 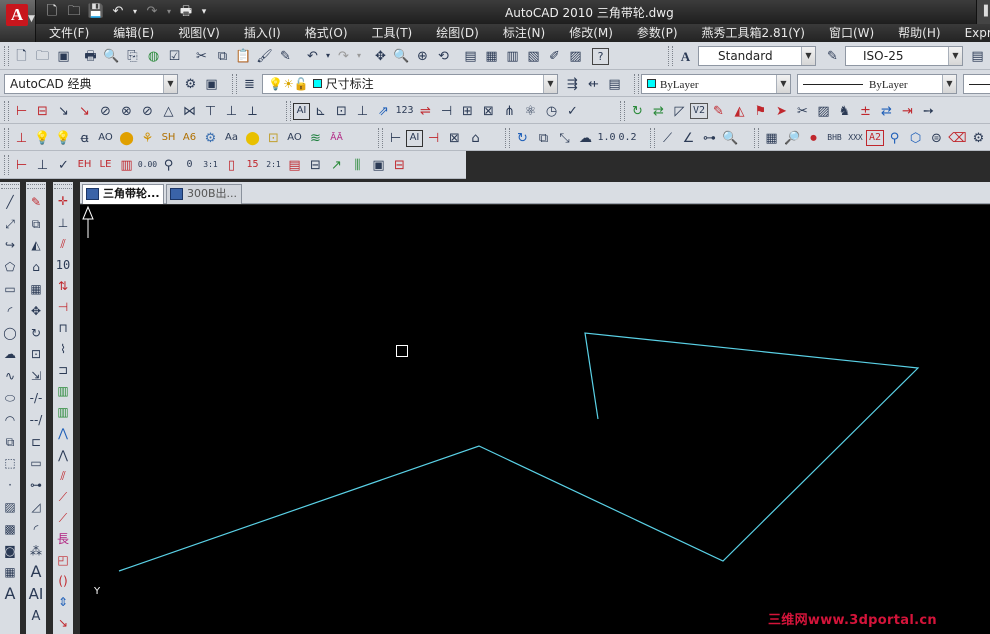 What do you see at coordinates (443, 56) in the screenshot?
I see `zoom-previous-icon: ⟲` at bounding box center [443, 56].